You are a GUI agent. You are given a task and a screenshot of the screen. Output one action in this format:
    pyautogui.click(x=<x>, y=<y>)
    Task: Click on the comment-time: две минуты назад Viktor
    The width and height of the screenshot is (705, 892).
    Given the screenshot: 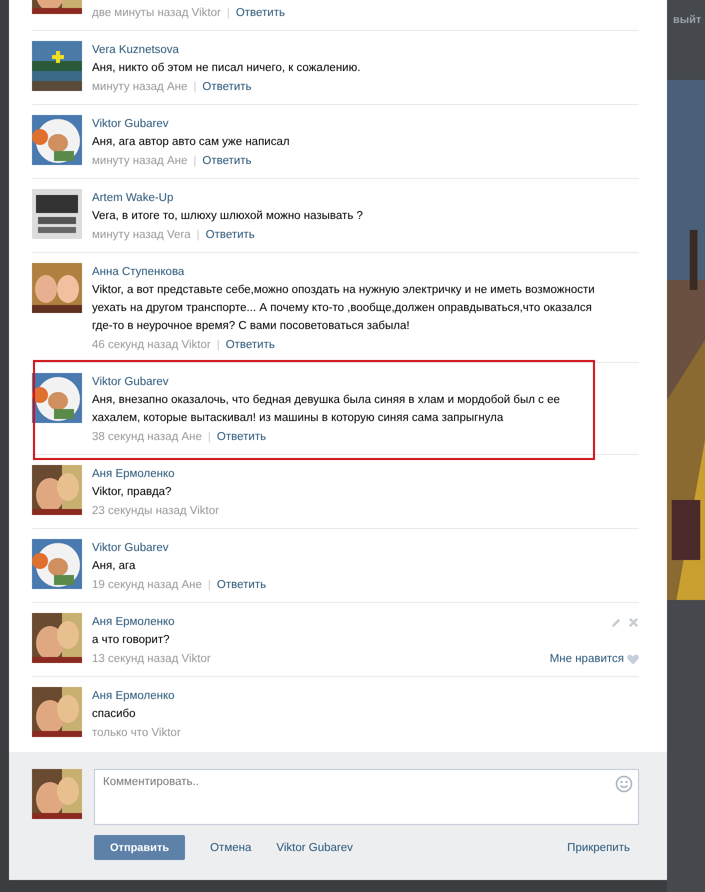 What is the action you would take?
    pyautogui.click(x=156, y=13)
    